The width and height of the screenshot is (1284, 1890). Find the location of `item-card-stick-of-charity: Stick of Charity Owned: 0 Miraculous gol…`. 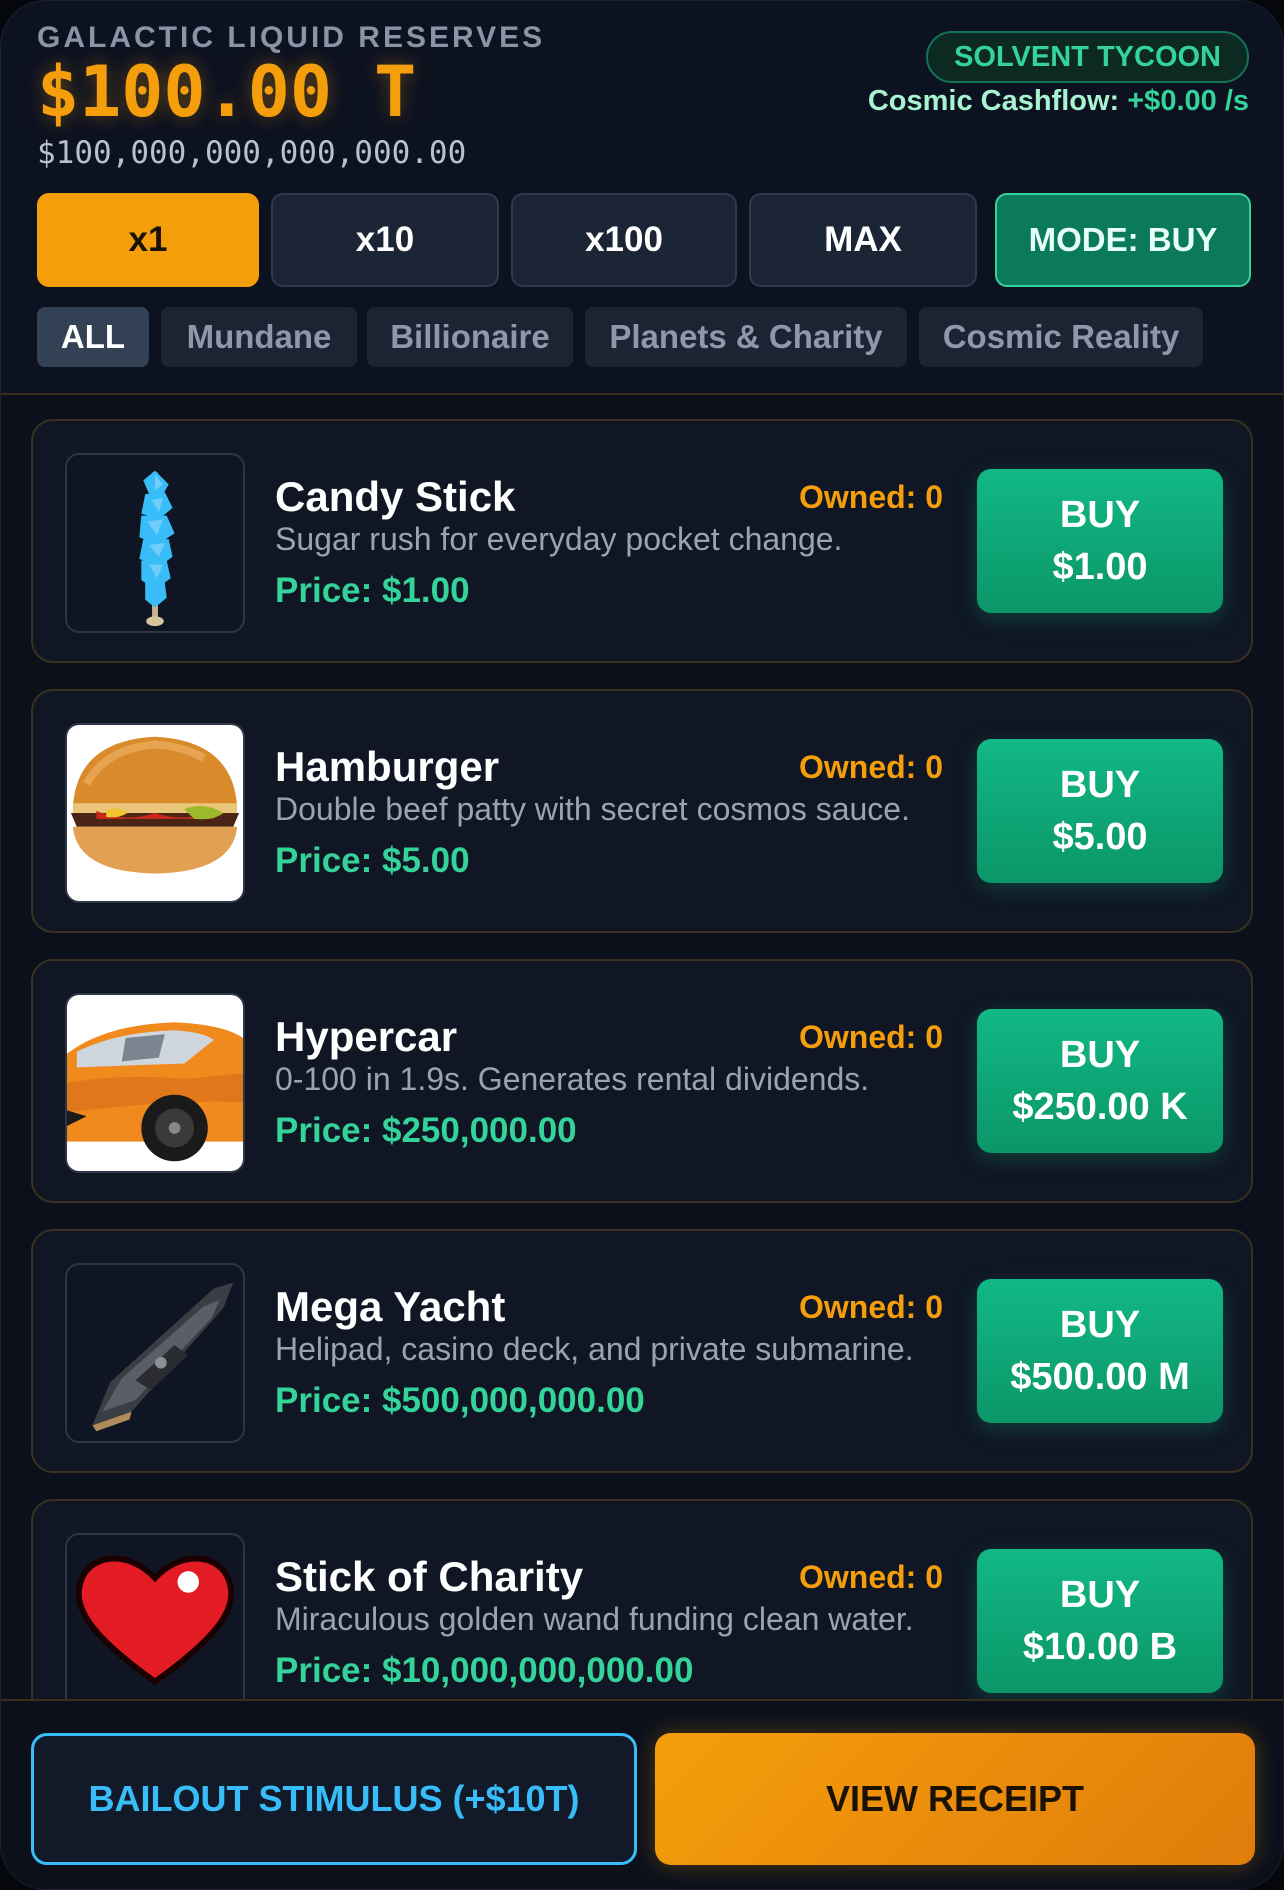

item-card-stick-of-charity: Stick of Charity Owned: 0 Miraculous gol… is located at coordinates (642, 1599).